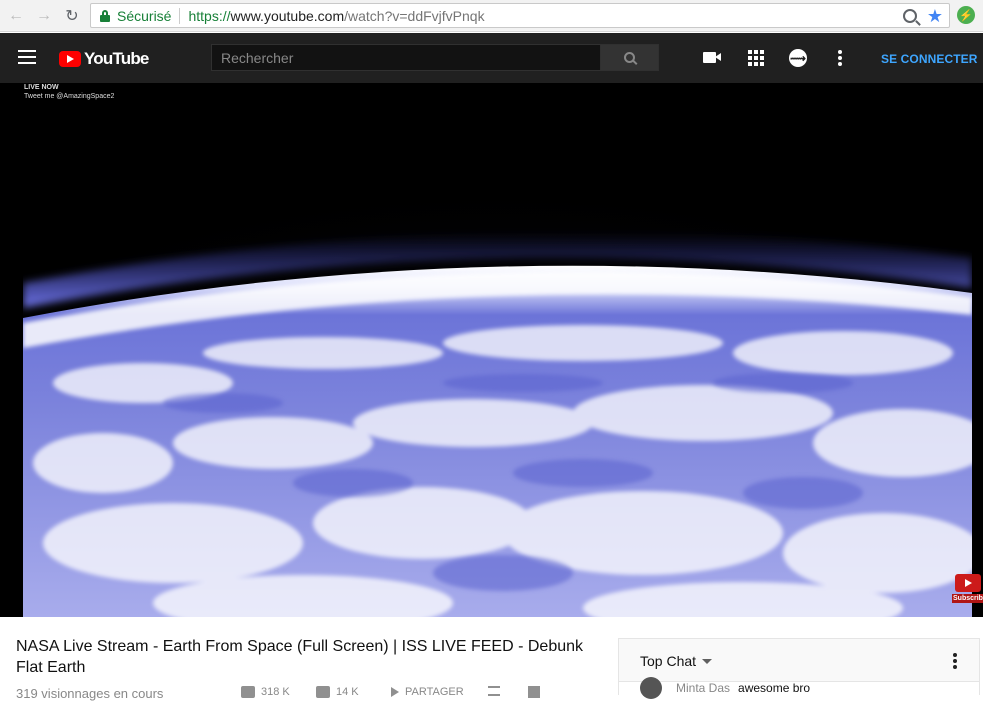 The width and height of the screenshot is (983, 706). What do you see at coordinates (16, 16) in the screenshot?
I see `back-arrow-icon: ←` at bounding box center [16, 16].